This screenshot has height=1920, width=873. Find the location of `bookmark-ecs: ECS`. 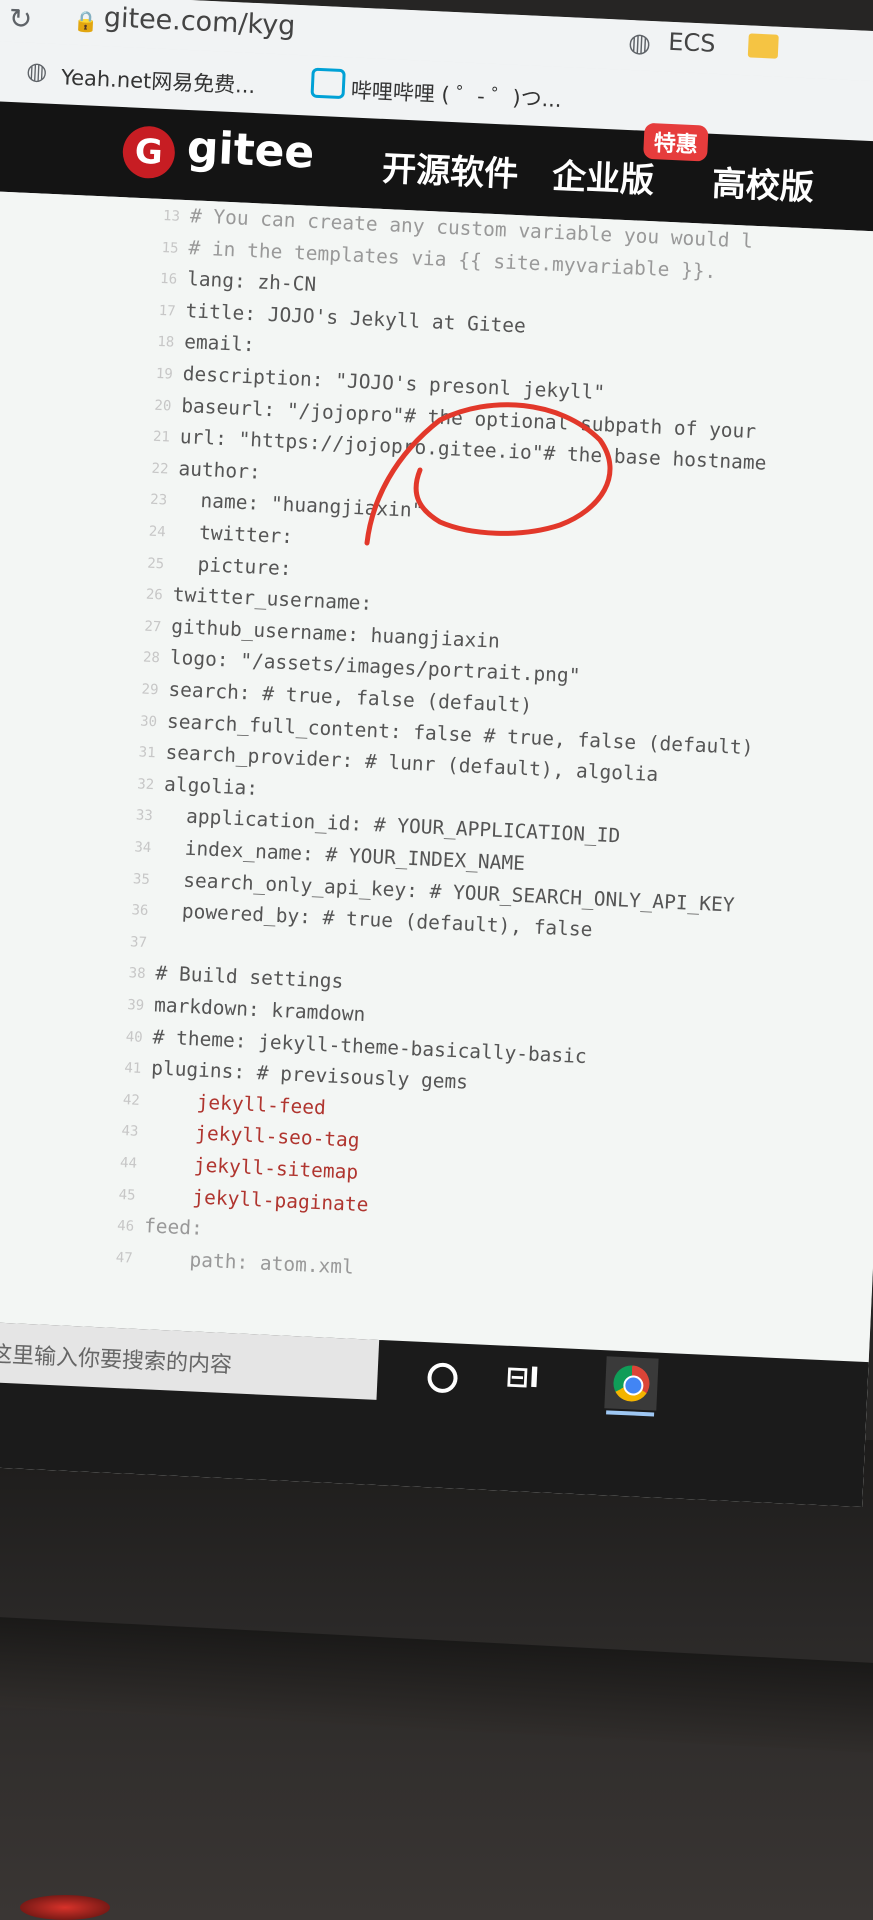

bookmark-ecs: ECS is located at coordinates (692, 43).